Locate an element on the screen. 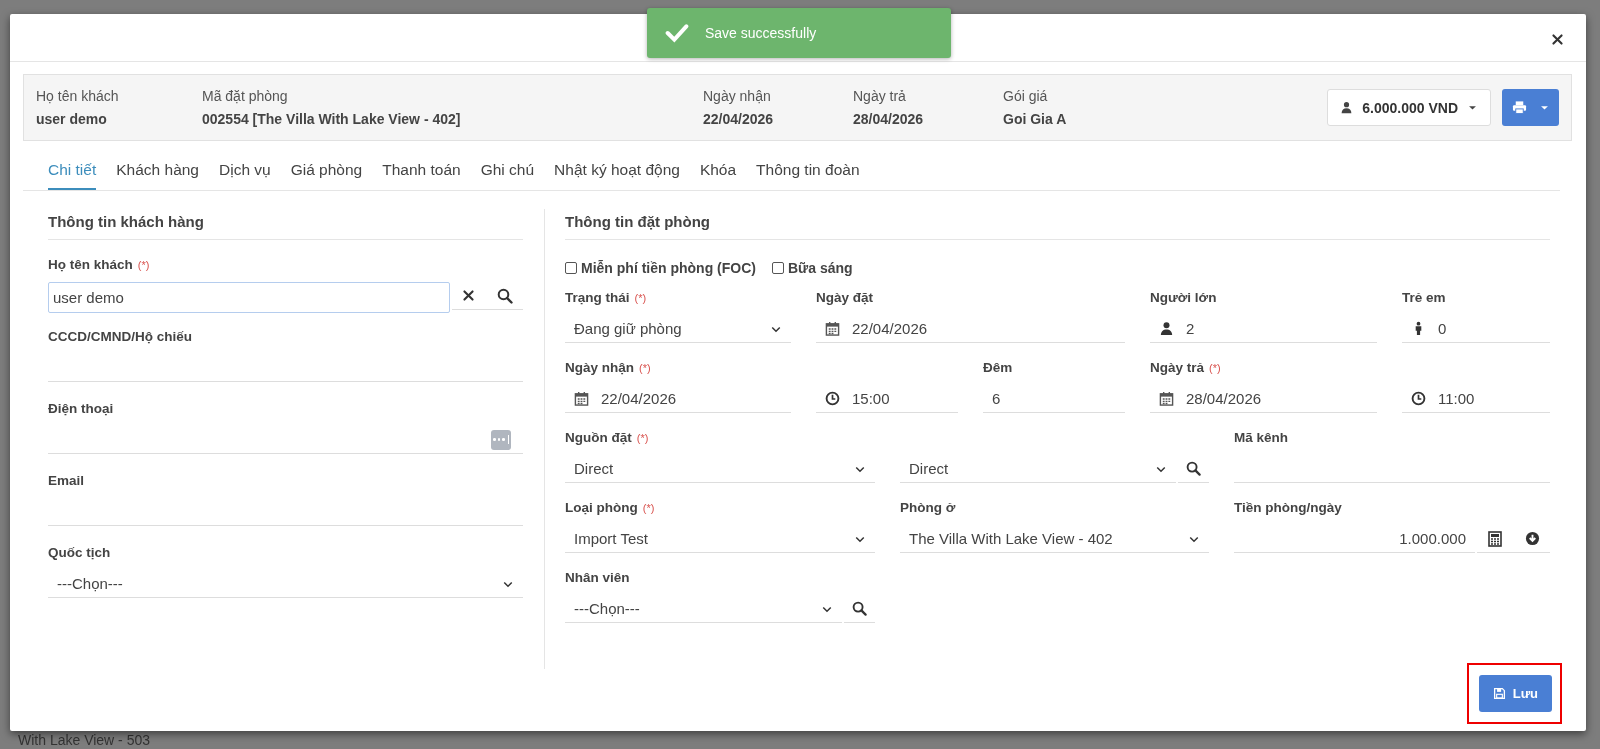 The width and height of the screenshot is (1600, 749). summary-label: Họ tên khách is located at coordinates (78, 96).